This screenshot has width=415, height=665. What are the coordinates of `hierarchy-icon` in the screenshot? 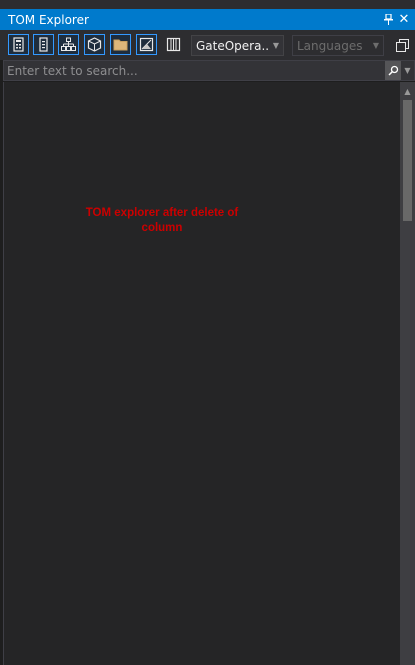 It's located at (68, 44).